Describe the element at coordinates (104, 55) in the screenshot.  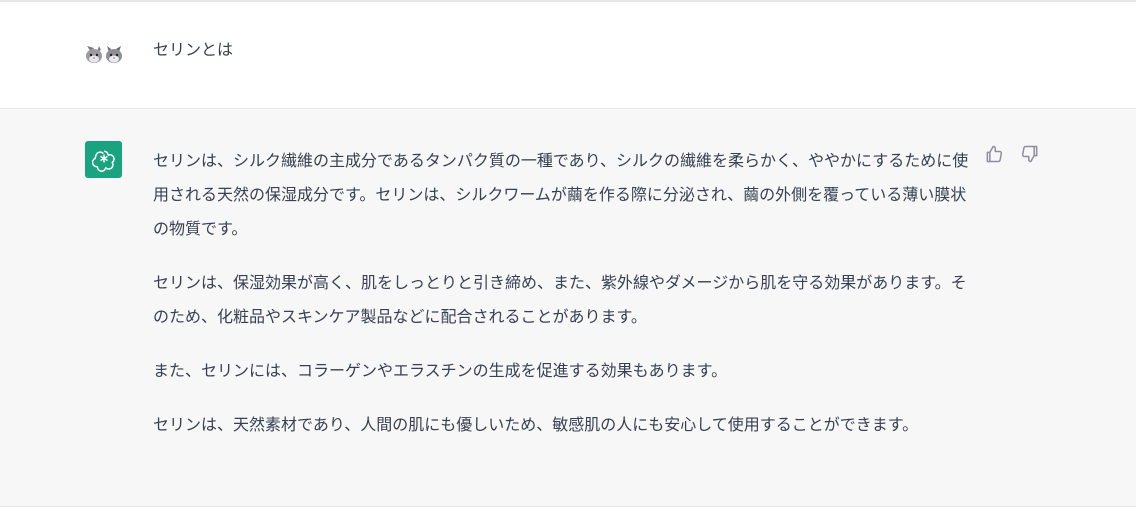
I see `cat-avatar-icon` at that location.